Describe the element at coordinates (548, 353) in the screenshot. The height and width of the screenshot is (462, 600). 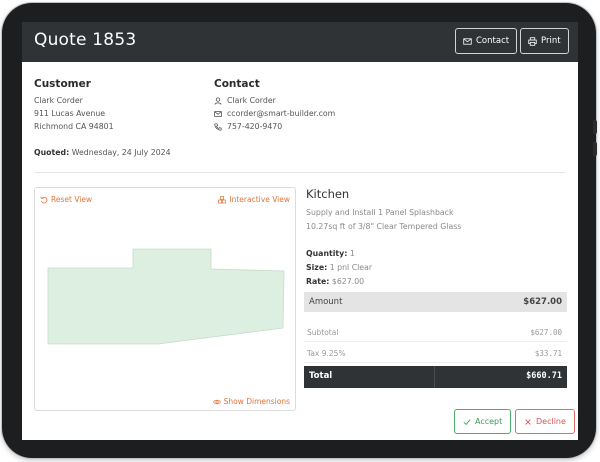
I see `tax-value: $33.71` at that location.